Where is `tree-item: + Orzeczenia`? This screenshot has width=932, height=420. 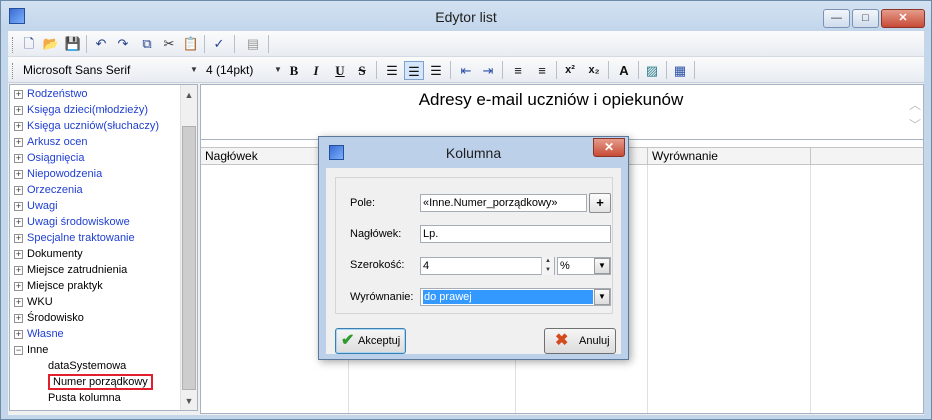
tree-item: + Orzeczenia is located at coordinates (48, 190).